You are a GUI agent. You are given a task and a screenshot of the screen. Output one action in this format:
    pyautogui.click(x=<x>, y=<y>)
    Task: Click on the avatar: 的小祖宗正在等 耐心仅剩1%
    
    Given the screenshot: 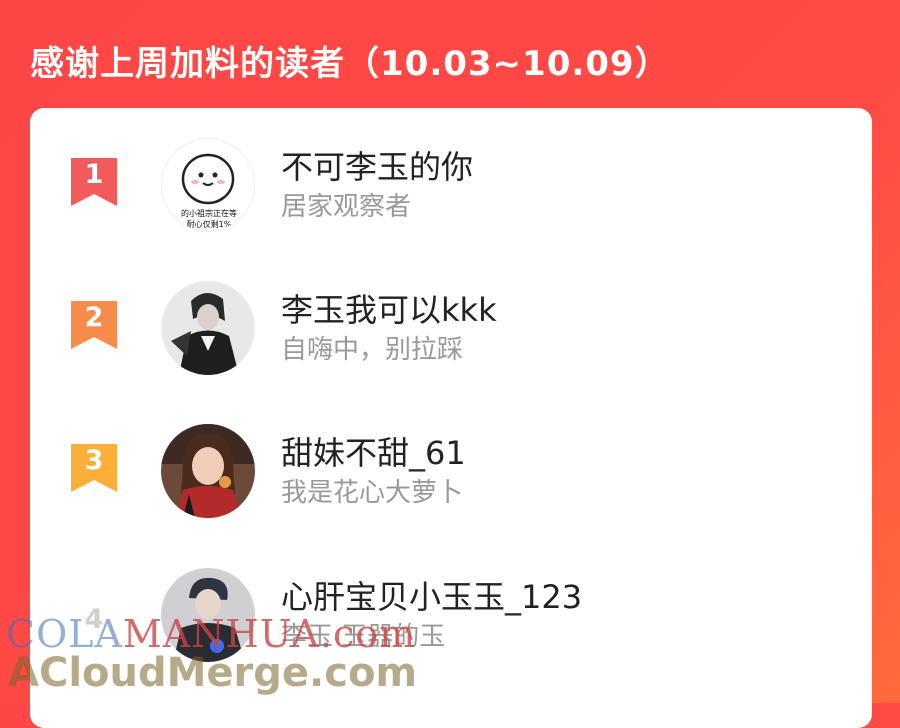 What is the action you would take?
    pyautogui.click(x=208, y=185)
    